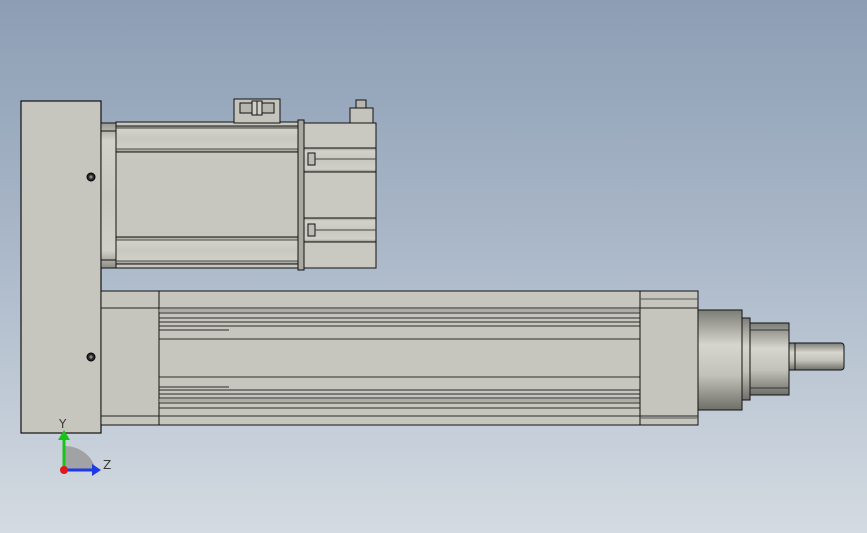 The height and width of the screenshot is (533, 867). I want to click on rod-bushing-small, so click(769, 359).